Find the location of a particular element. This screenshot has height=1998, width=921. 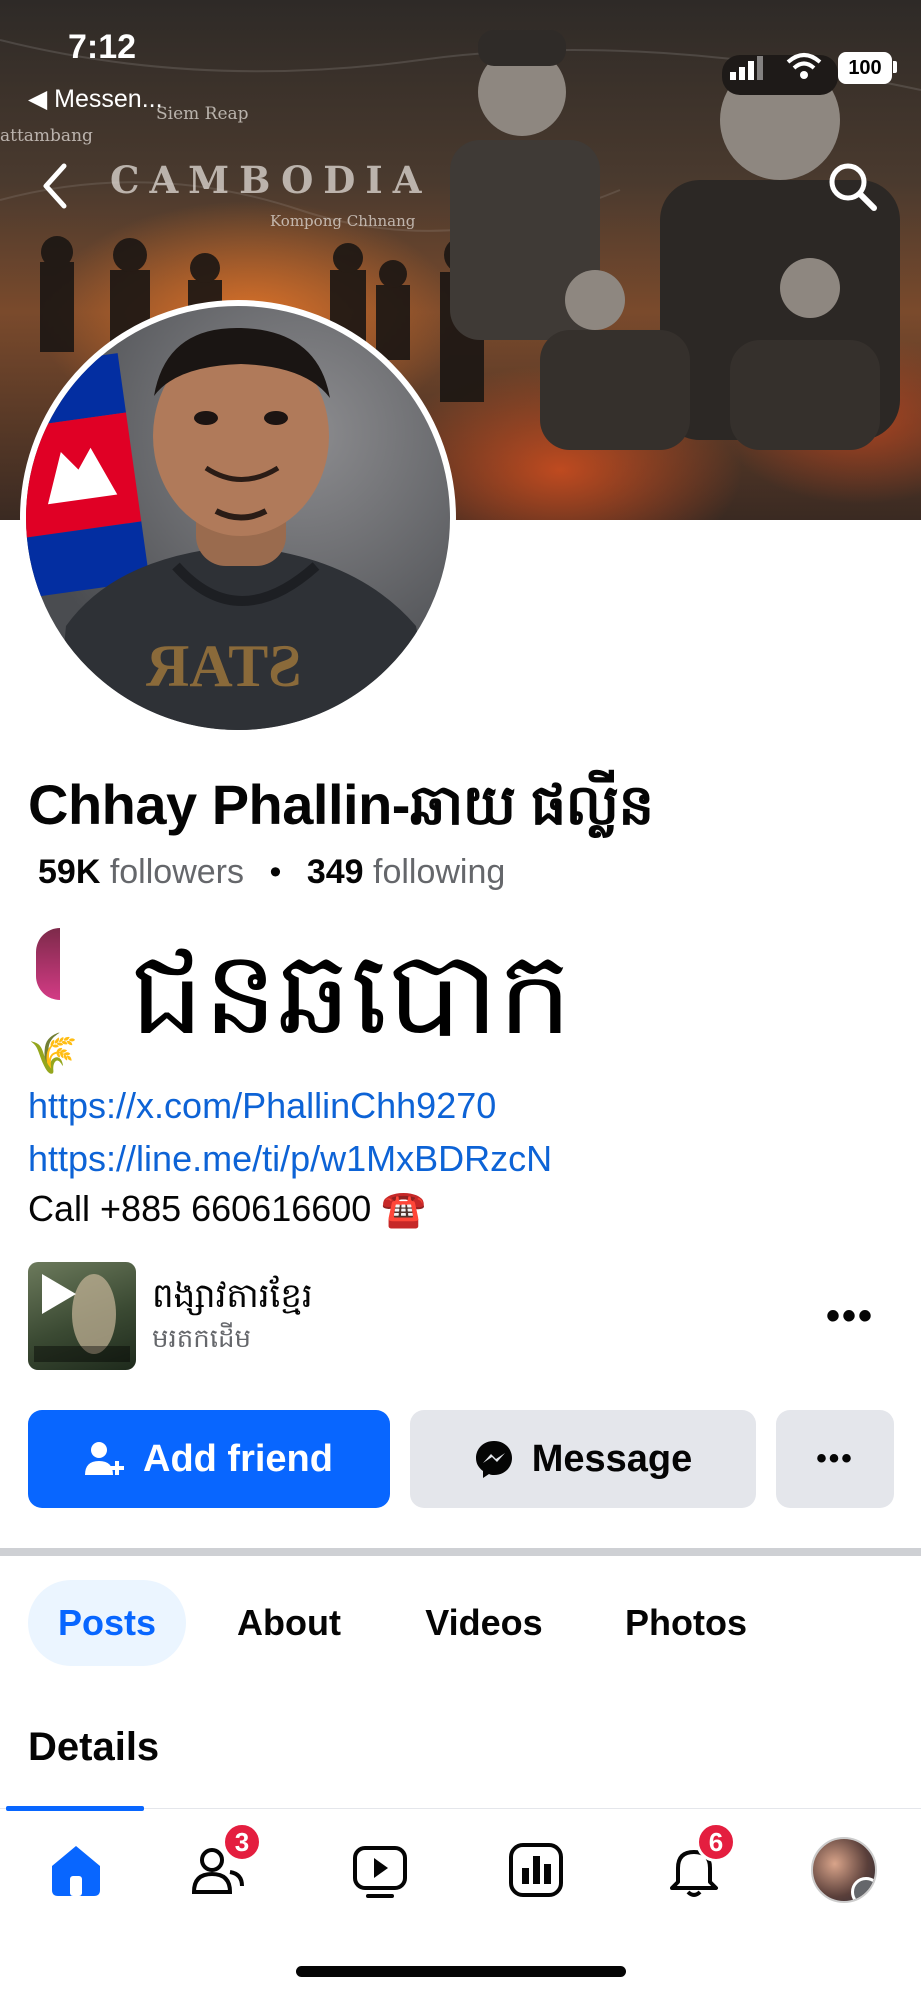

section-divider is located at coordinates (460, 1552).